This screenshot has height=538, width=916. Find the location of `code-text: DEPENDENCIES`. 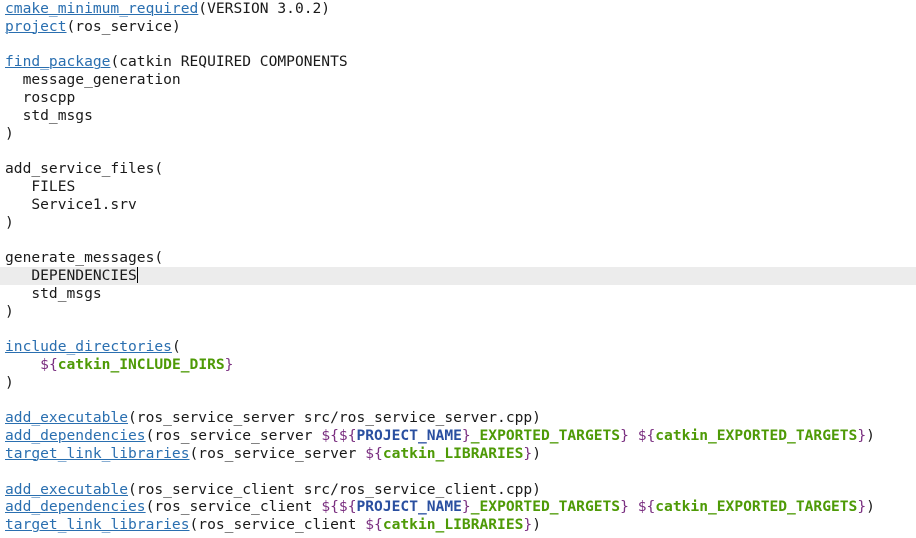

code-text: DEPENDENCIES is located at coordinates (71, 275).